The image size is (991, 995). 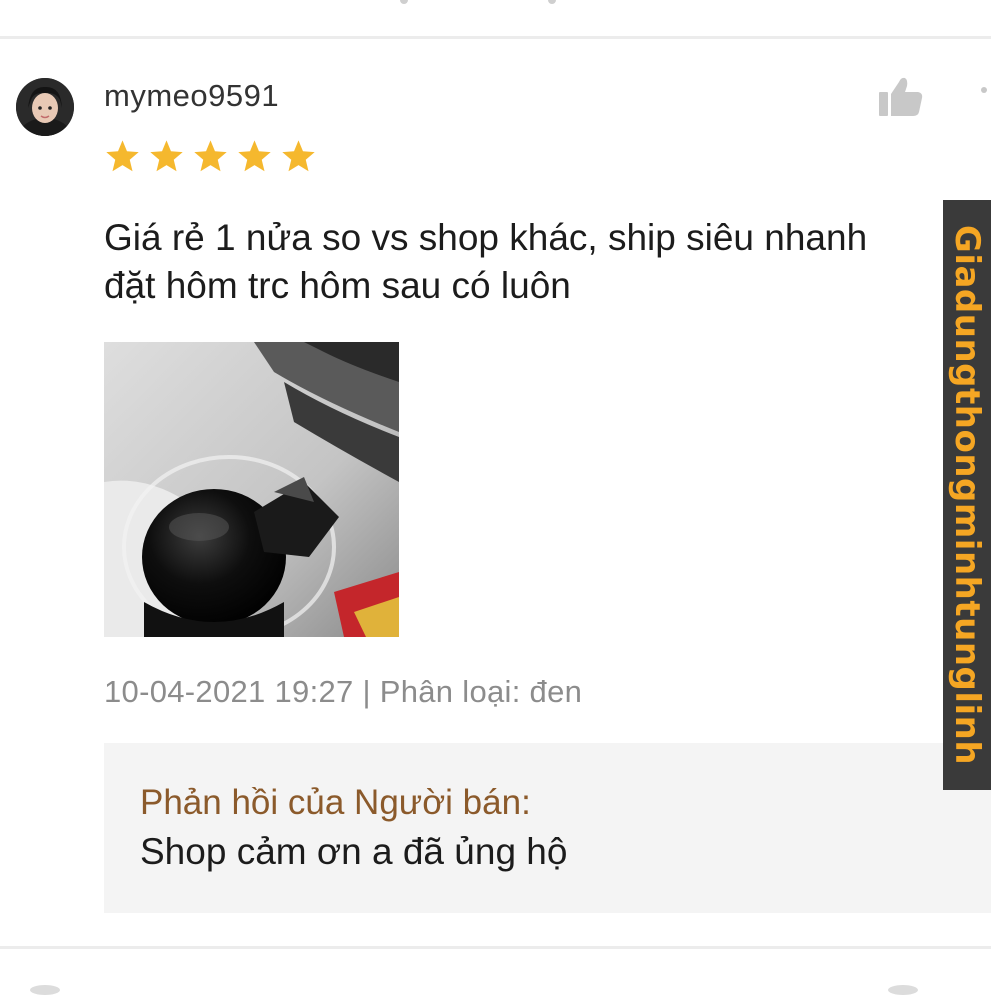 I want to click on review-meta: 10-04-2021 19:27 | Phân loại: đen, so click(x=343, y=691).